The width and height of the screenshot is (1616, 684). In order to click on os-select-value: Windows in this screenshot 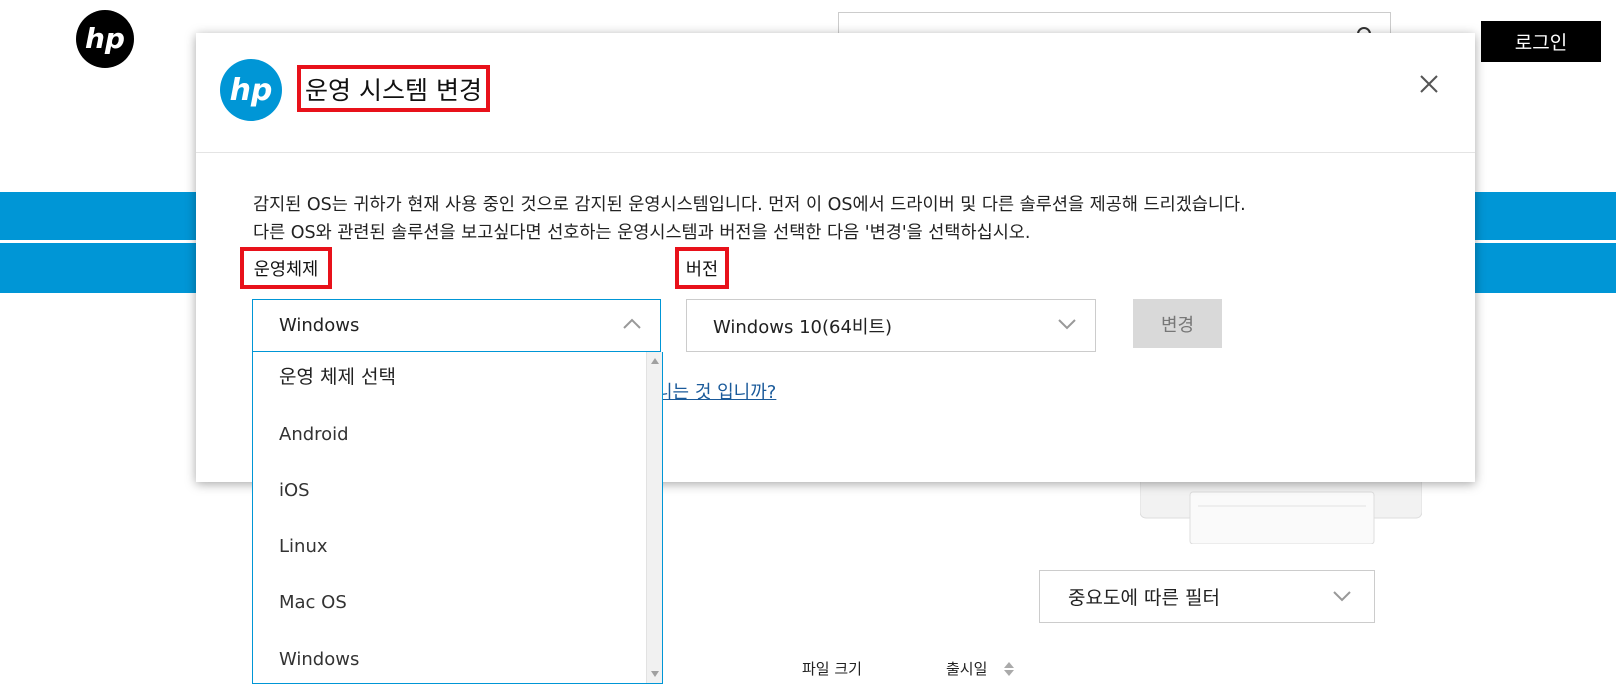, I will do `click(319, 325)`.